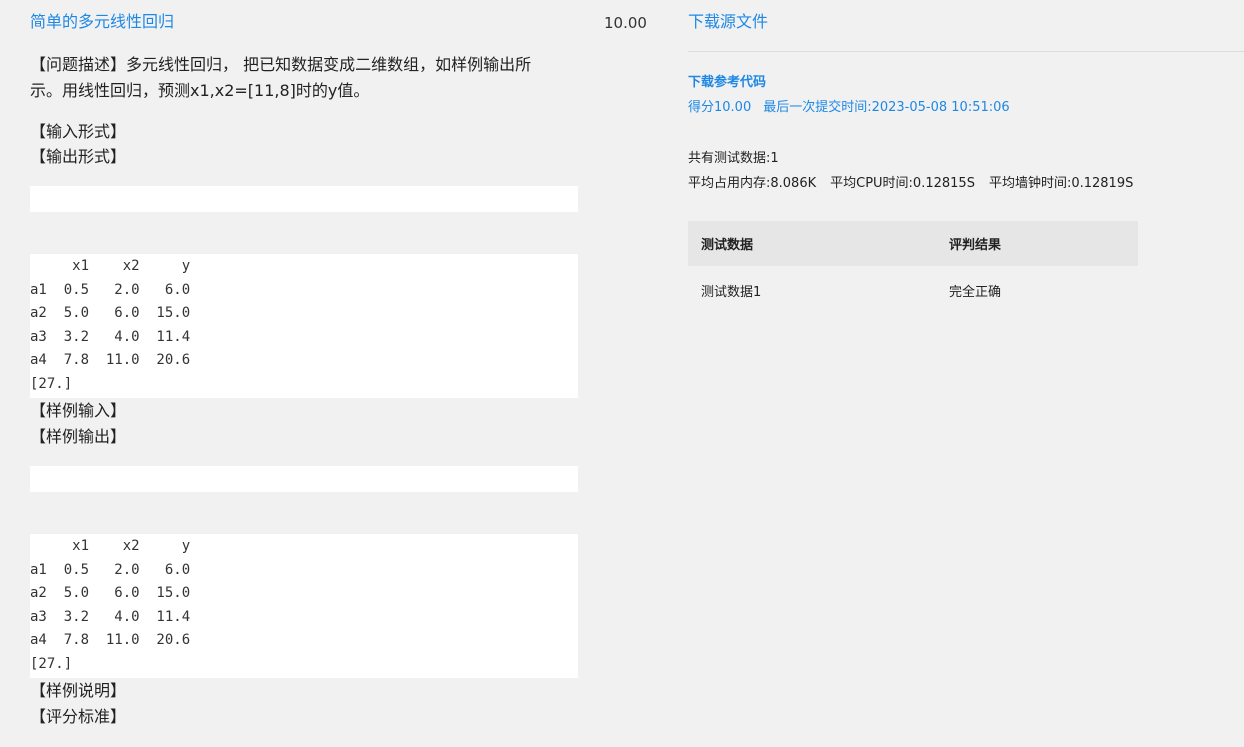  Describe the element at coordinates (913, 290) in the screenshot. I see `table-row: 测试数据1 完全正确` at that location.